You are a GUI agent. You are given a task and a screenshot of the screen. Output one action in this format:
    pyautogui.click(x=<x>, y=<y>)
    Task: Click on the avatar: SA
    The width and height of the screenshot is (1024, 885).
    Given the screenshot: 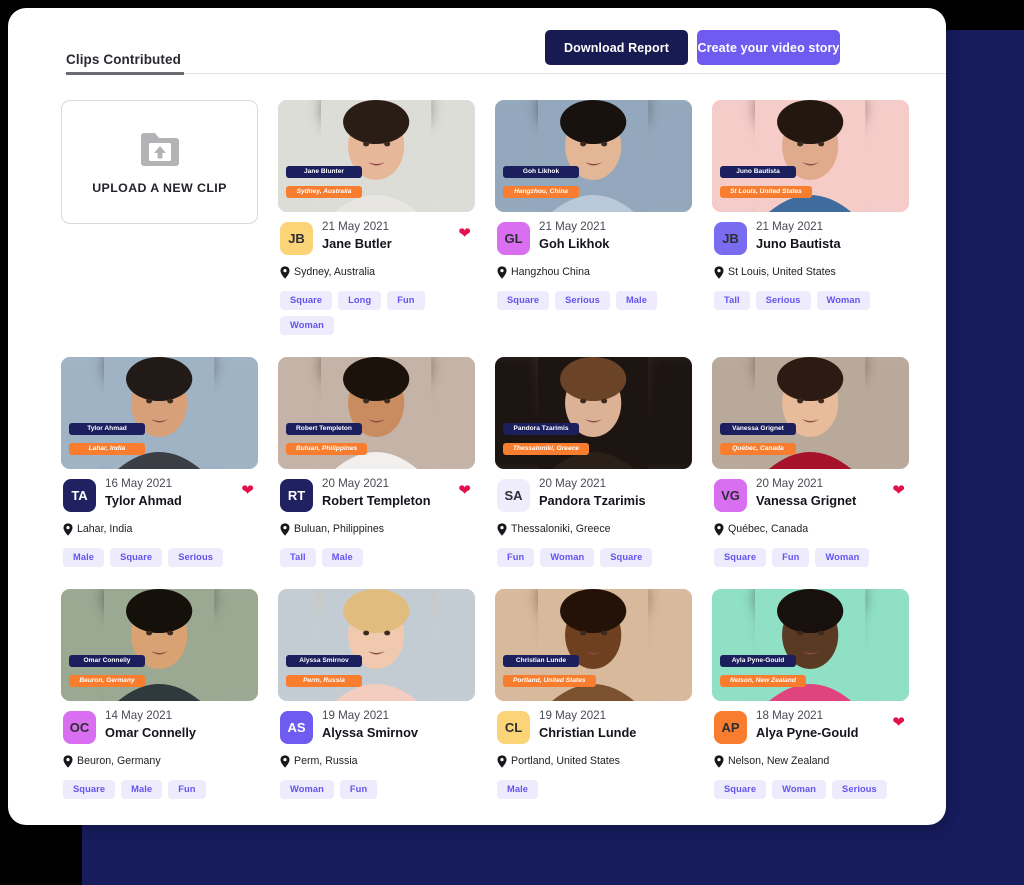 What is the action you would take?
    pyautogui.click(x=513, y=495)
    